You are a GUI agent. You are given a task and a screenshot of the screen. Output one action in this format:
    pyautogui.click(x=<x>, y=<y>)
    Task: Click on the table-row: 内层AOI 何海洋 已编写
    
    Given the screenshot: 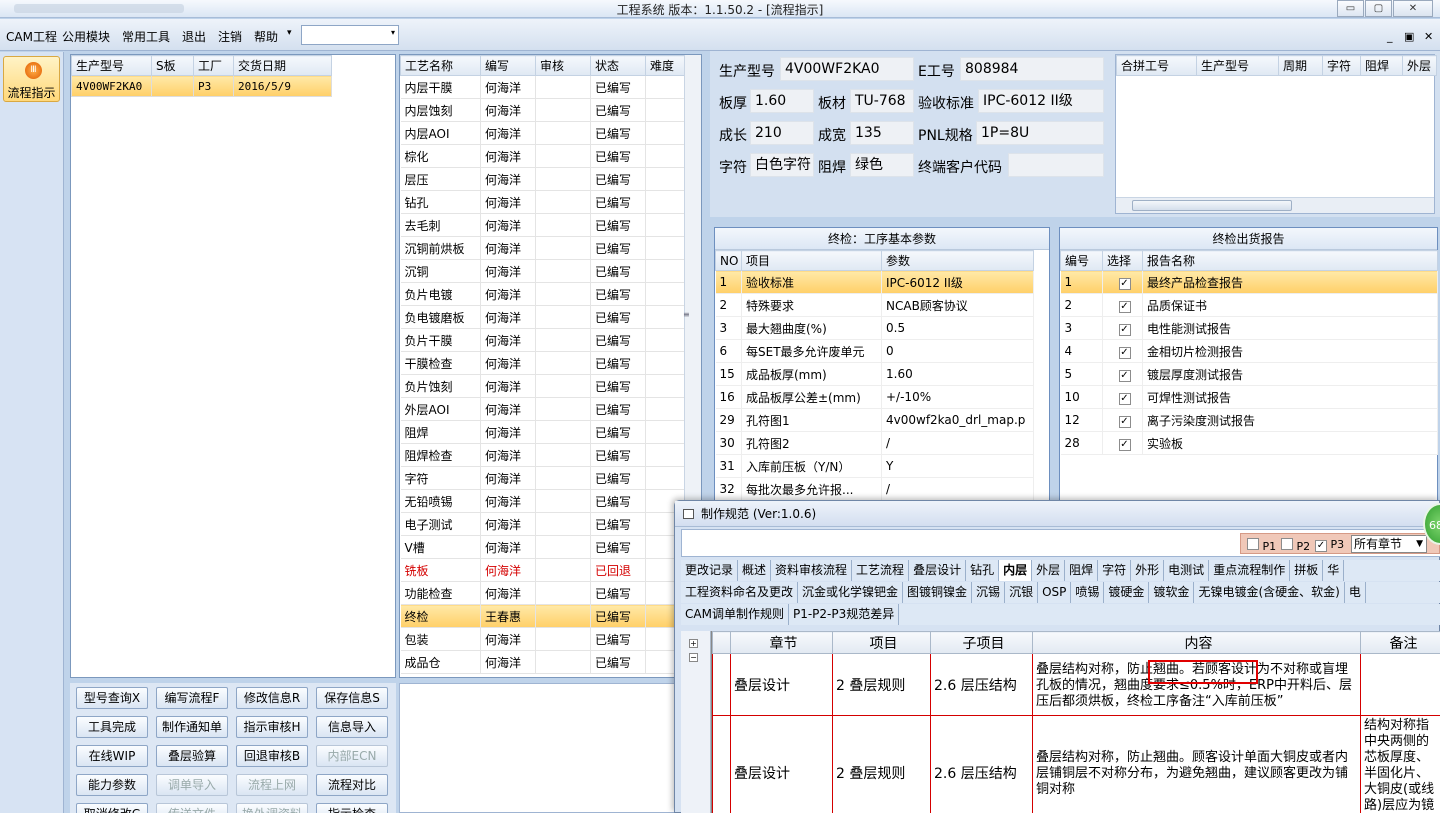 What is the action you would take?
    pyautogui.click(x=543, y=133)
    